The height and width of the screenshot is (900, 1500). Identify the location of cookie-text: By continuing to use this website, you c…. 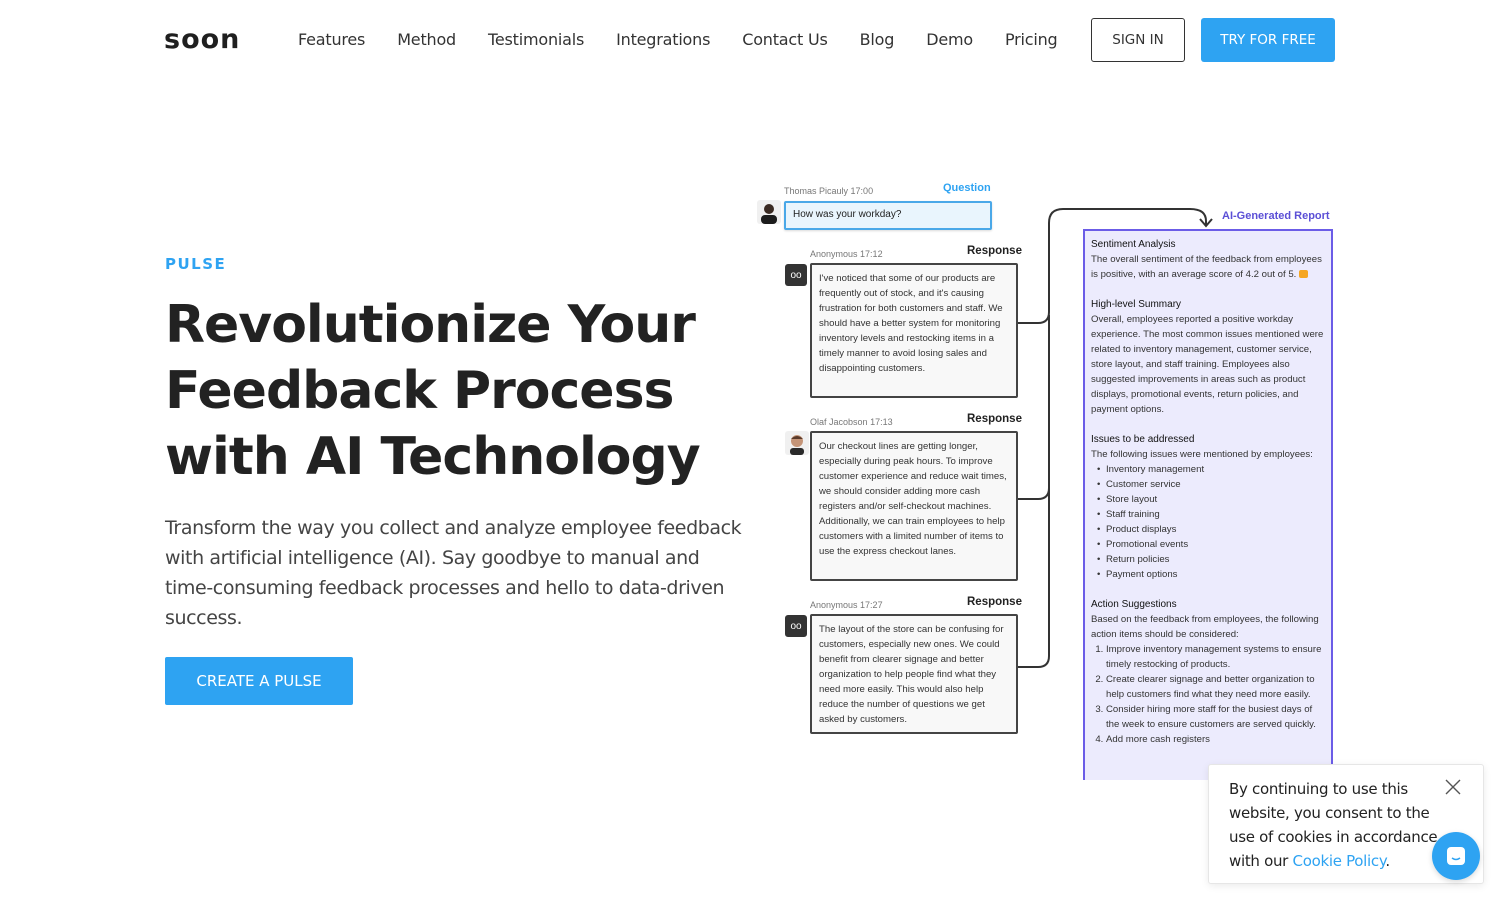
(1334, 825).